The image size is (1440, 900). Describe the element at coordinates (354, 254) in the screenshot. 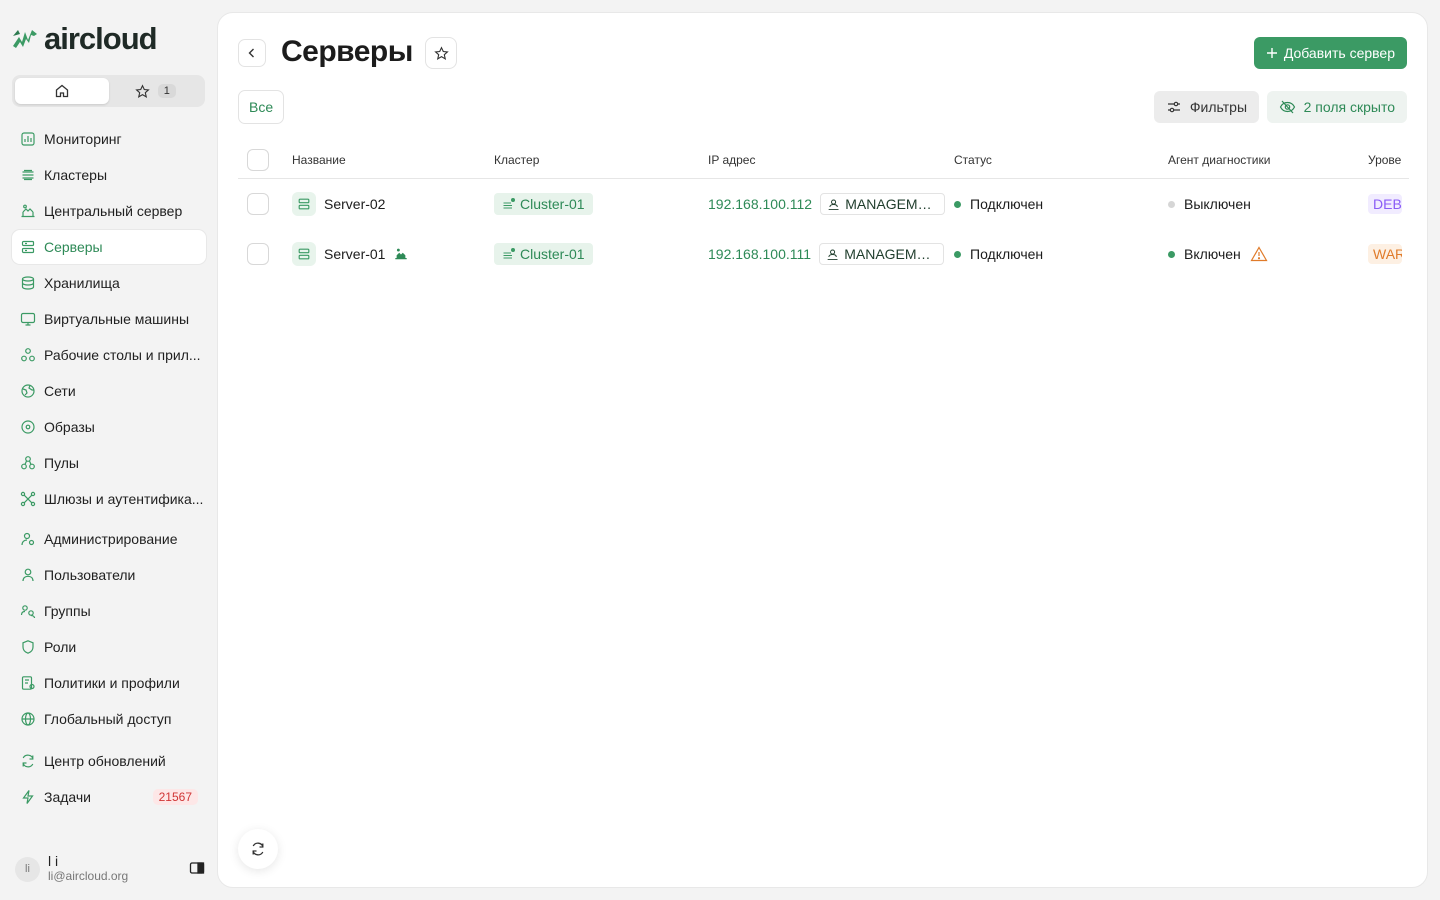

I see `server-name: Server-01` at that location.